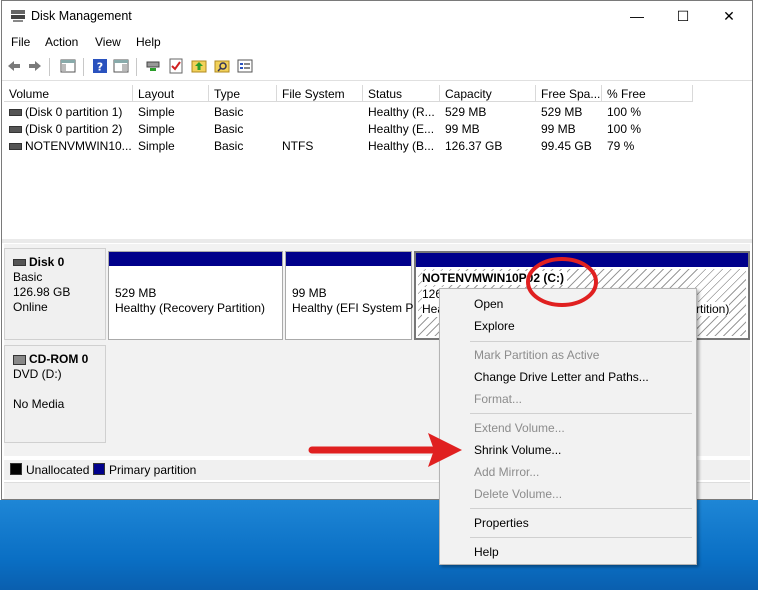  I want to click on highlight-circle-annotation, so click(562, 282).